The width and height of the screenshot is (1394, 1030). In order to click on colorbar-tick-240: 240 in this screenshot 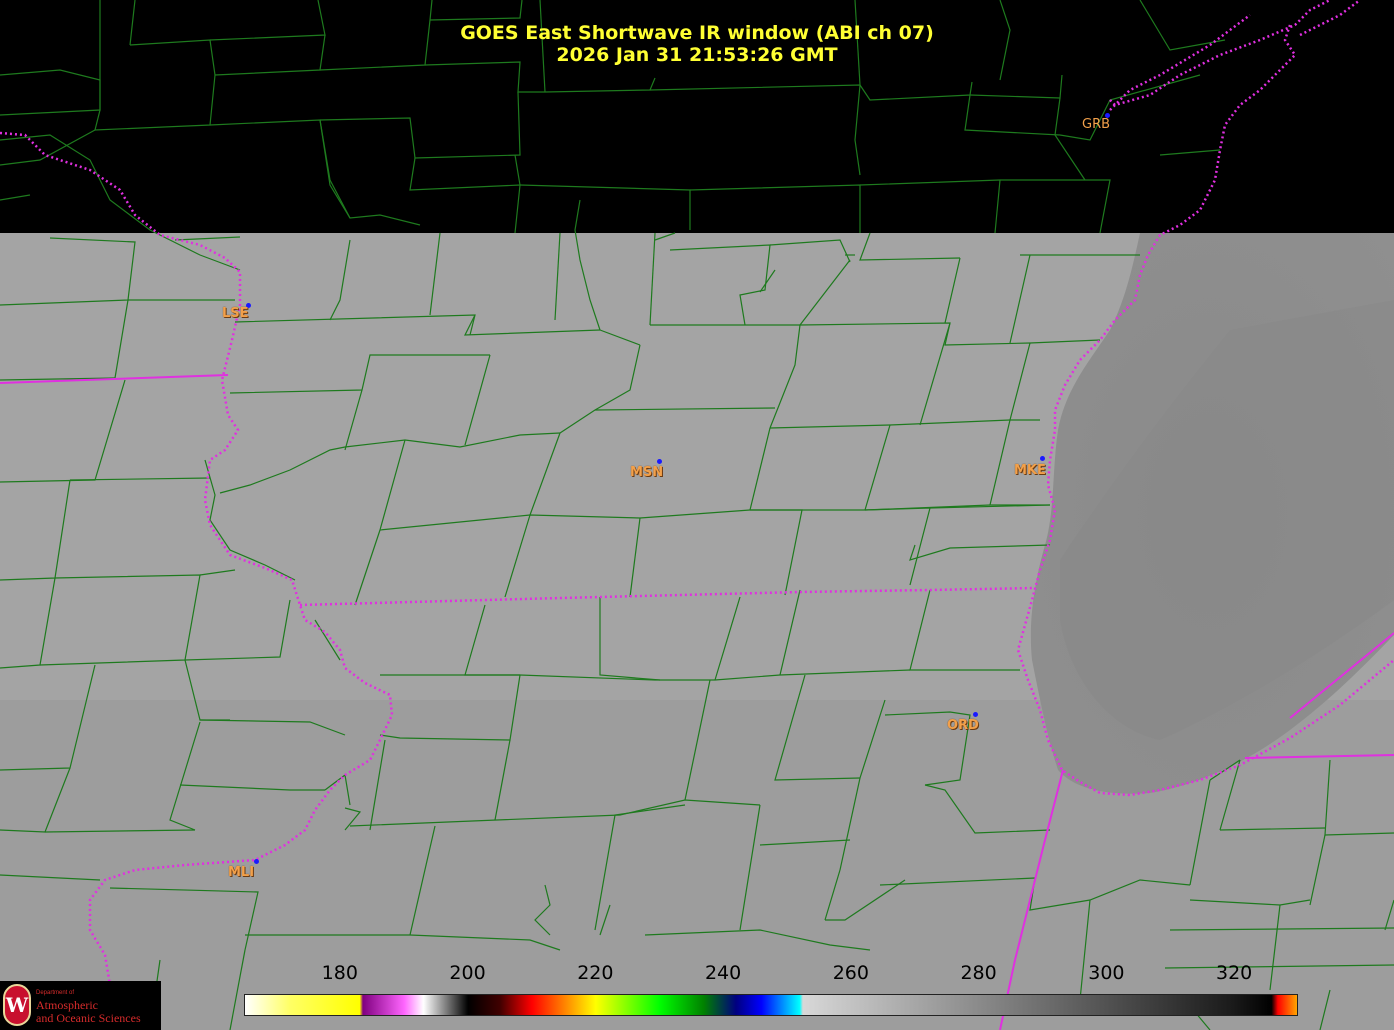, I will do `click(723, 973)`.